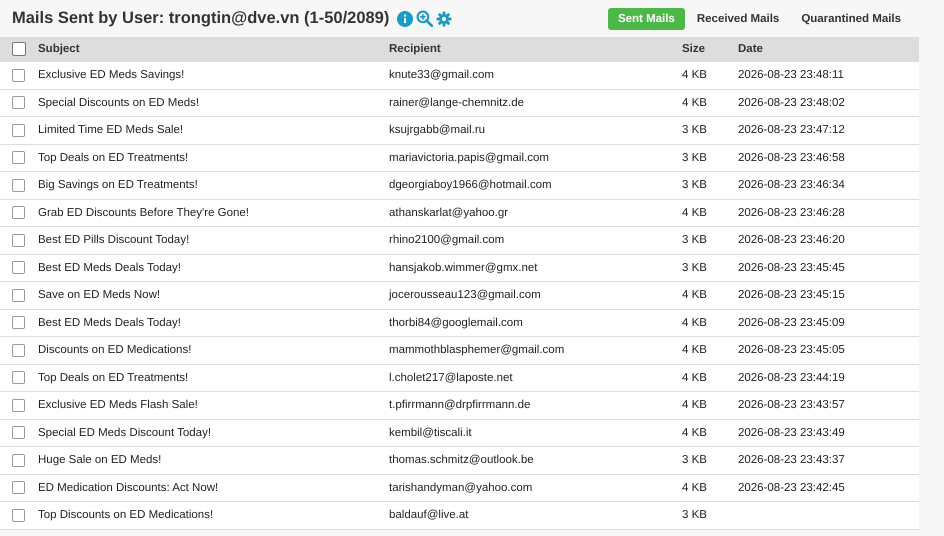 The width and height of the screenshot is (944, 536). Describe the element at coordinates (118, 405) in the screenshot. I see `subject-cell-text: Exclusive ED Meds Flash Sale!` at that location.